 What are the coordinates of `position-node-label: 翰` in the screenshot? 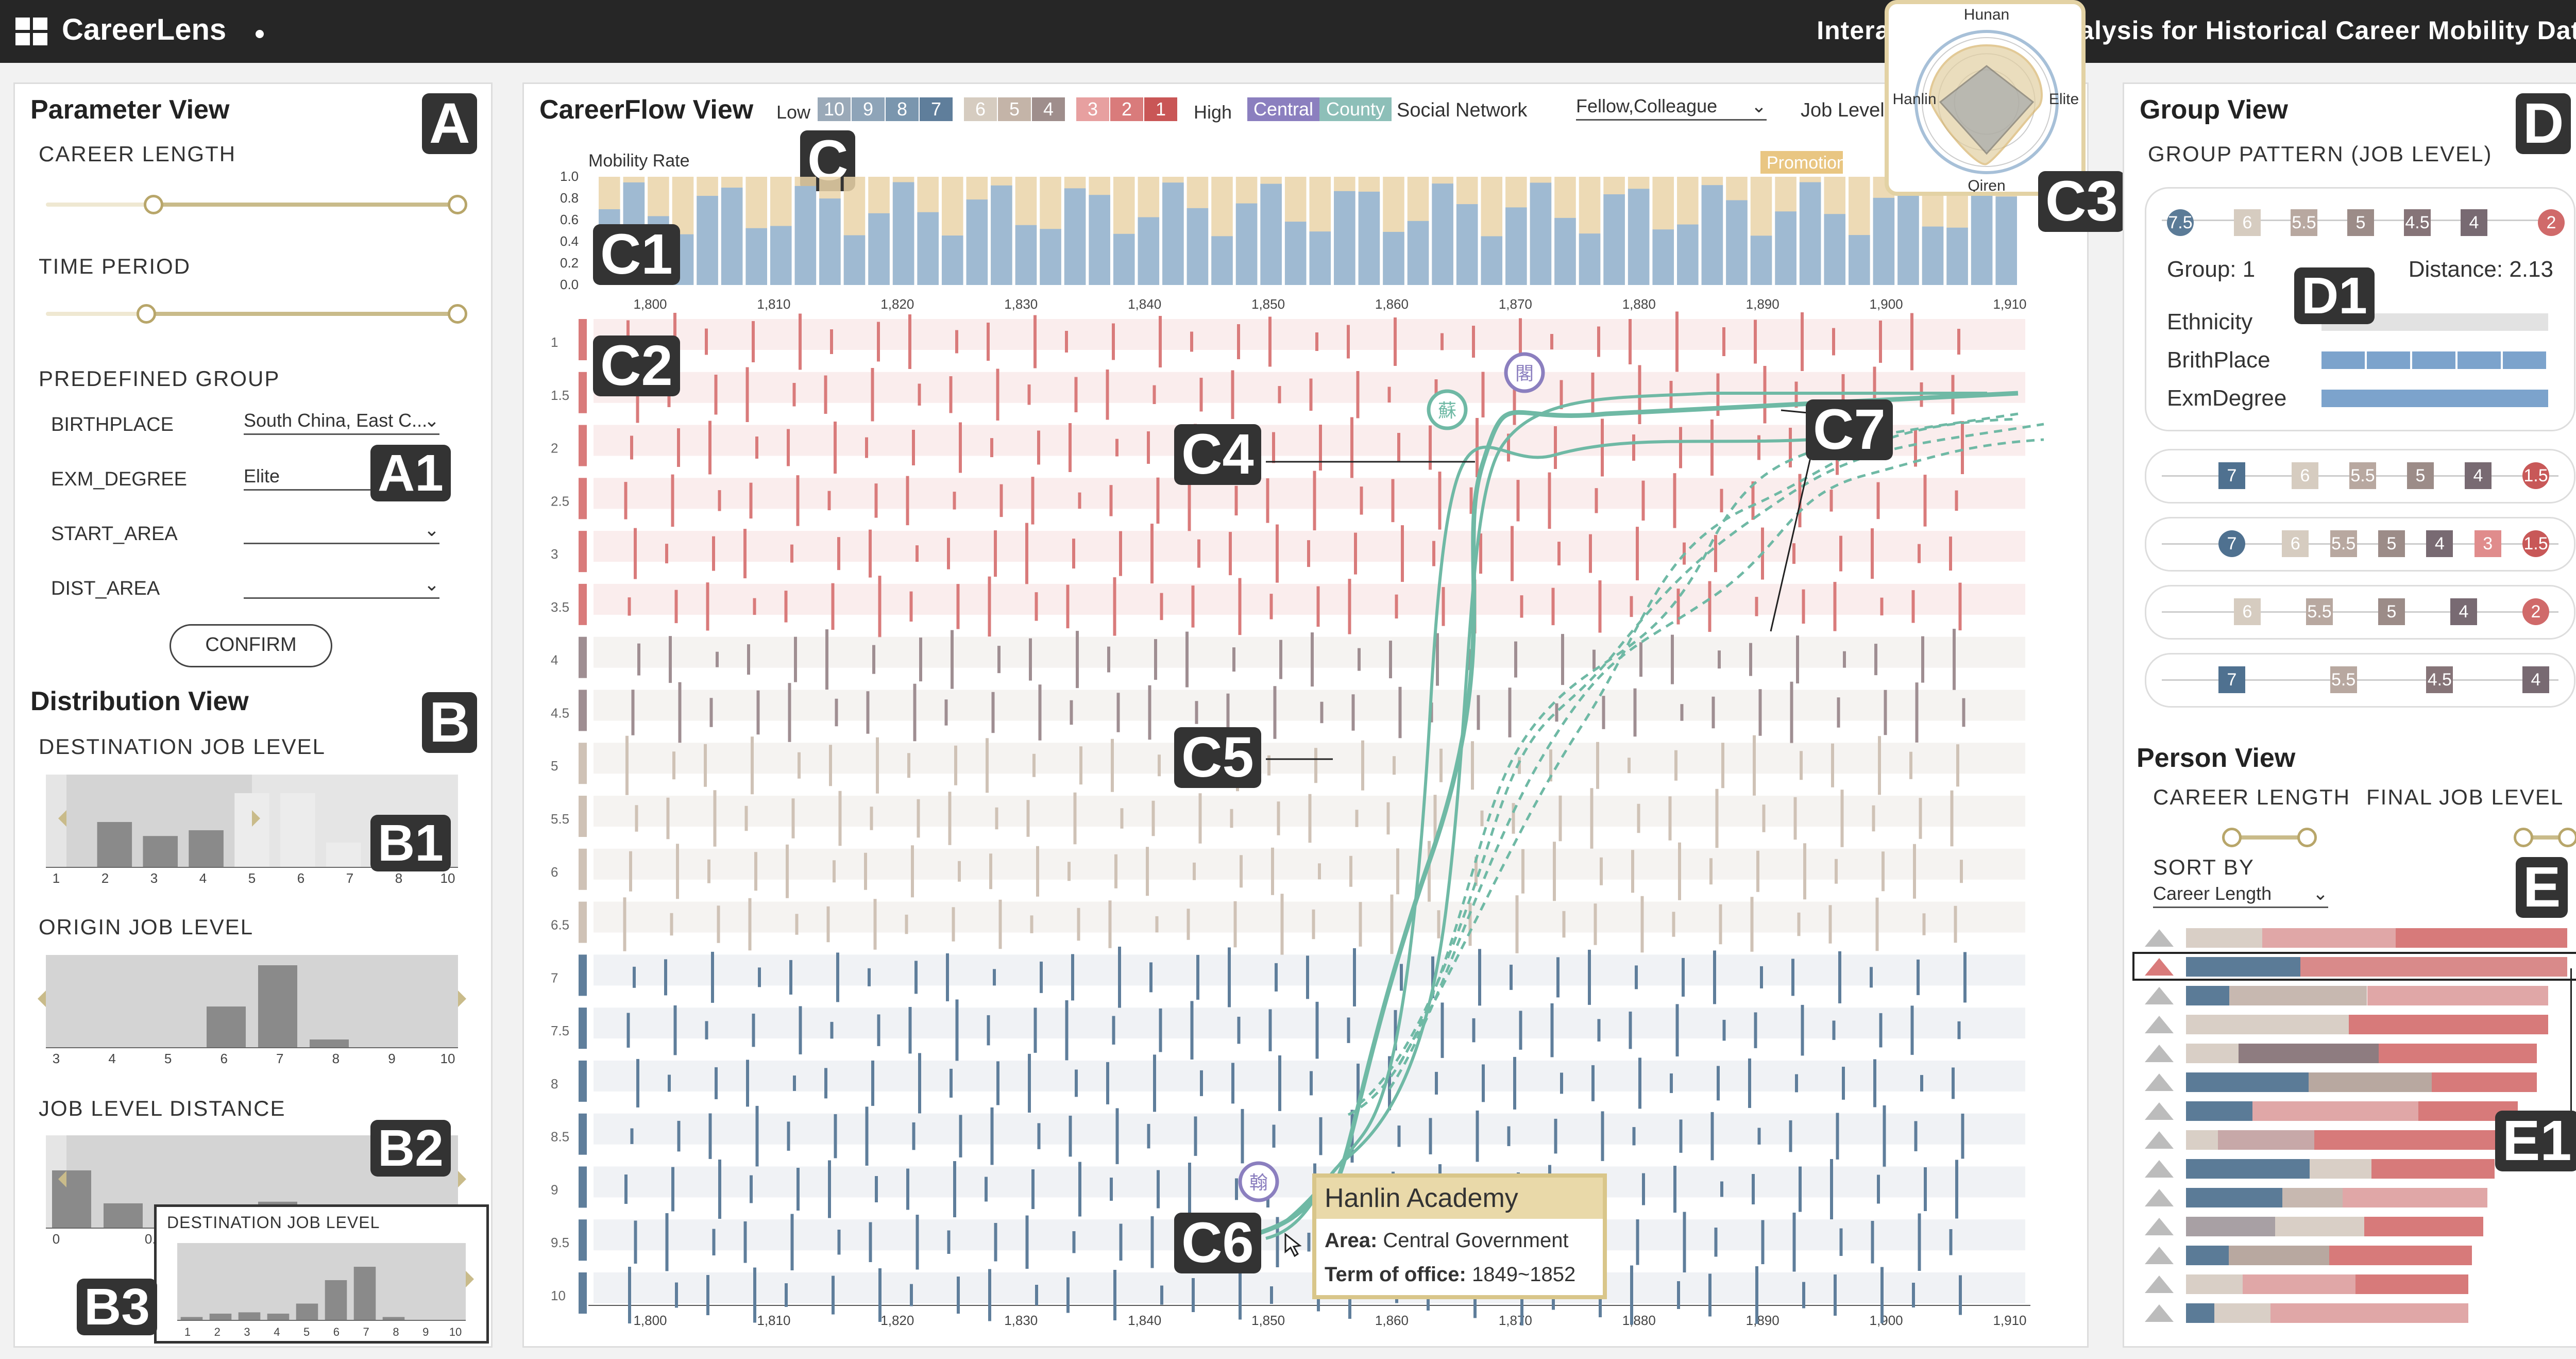 It's located at (1258, 1183).